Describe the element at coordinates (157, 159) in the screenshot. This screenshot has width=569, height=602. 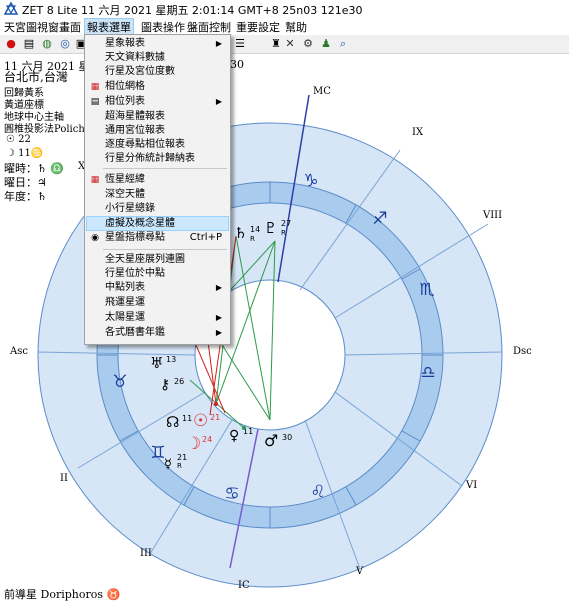
I see `menu-item-planet-distribution: 行星分佈統計歸納表` at that location.